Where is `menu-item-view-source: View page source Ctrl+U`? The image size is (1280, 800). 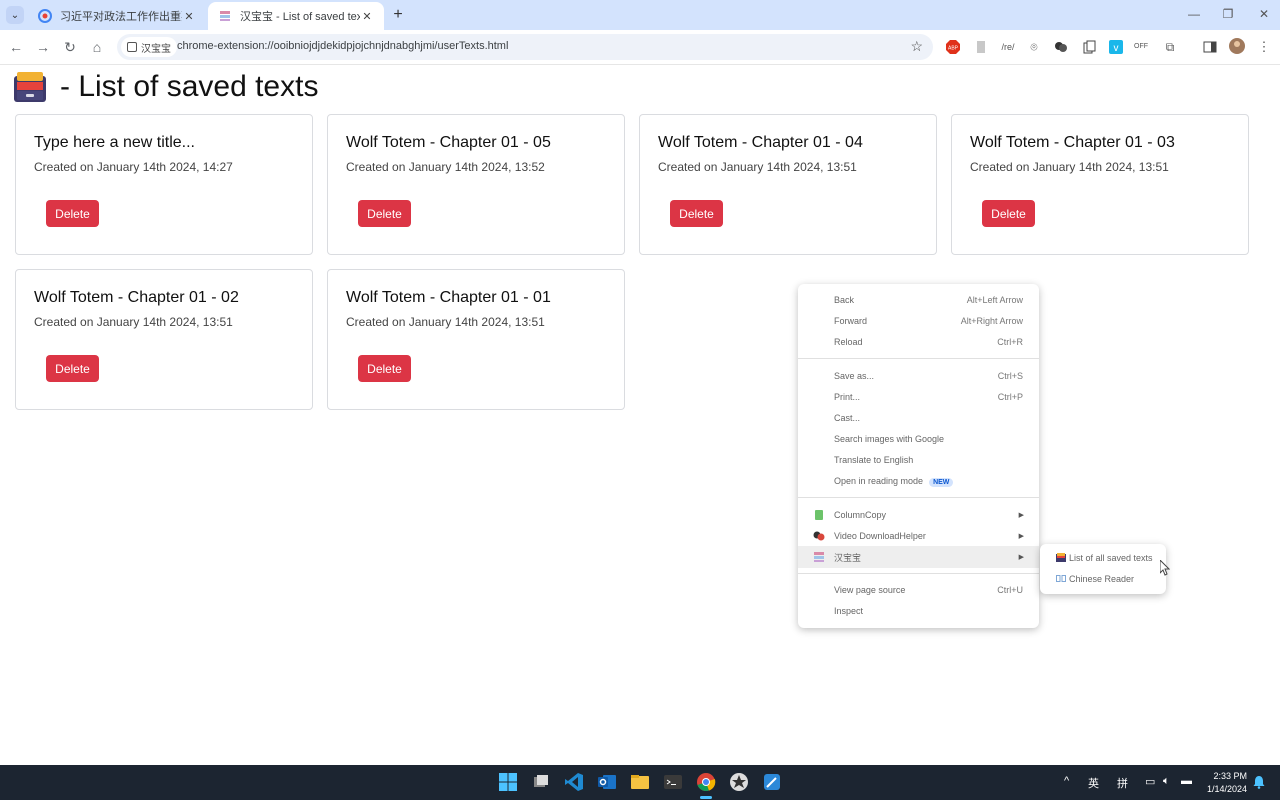
menu-item-view-source: View page source Ctrl+U is located at coordinates (918, 590).